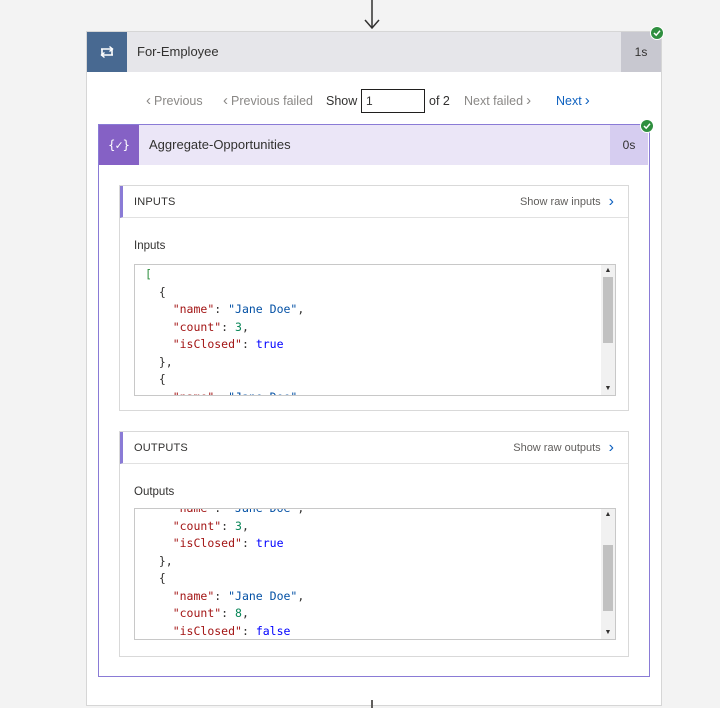 This screenshot has width=720, height=708. I want to click on code-token: 8, so click(238, 613).